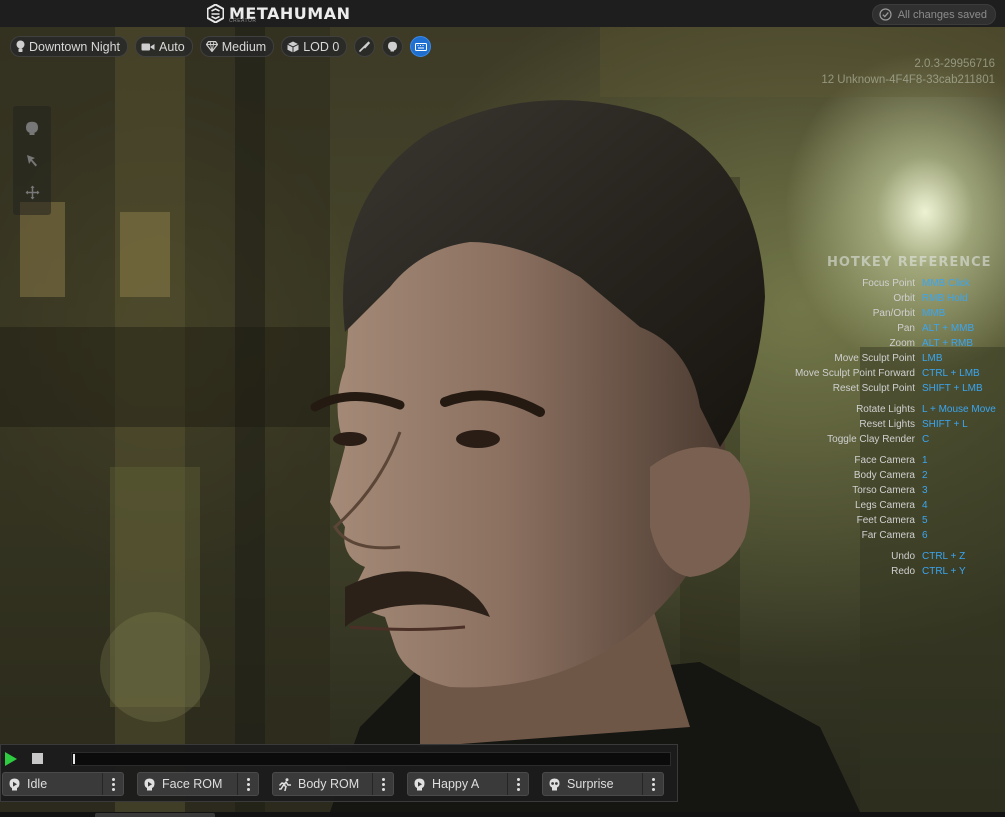  What do you see at coordinates (954, 64) in the screenshot?
I see `version-line-1: 2.0.3-29956716` at bounding box center [954, 64].